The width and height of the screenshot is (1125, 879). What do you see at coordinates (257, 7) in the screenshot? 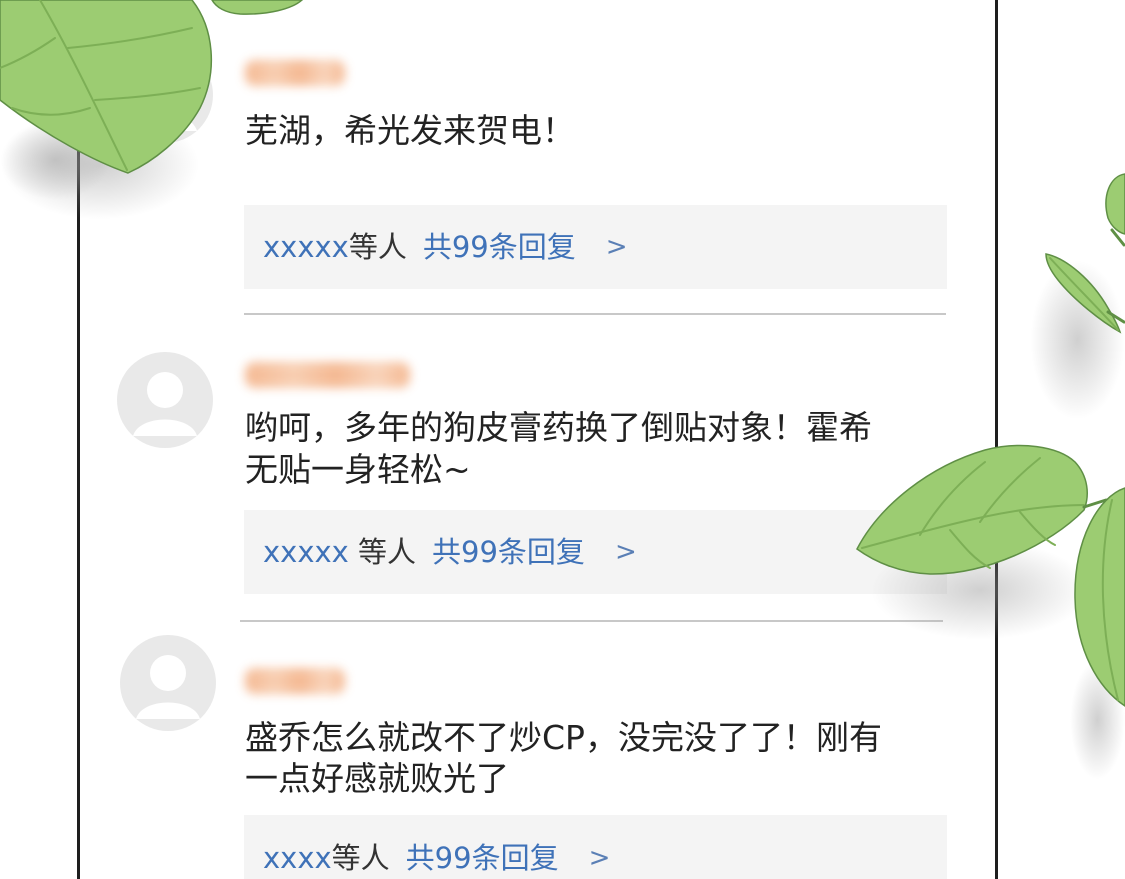
I see `leaf-icon` at bounding box center [257, 7].